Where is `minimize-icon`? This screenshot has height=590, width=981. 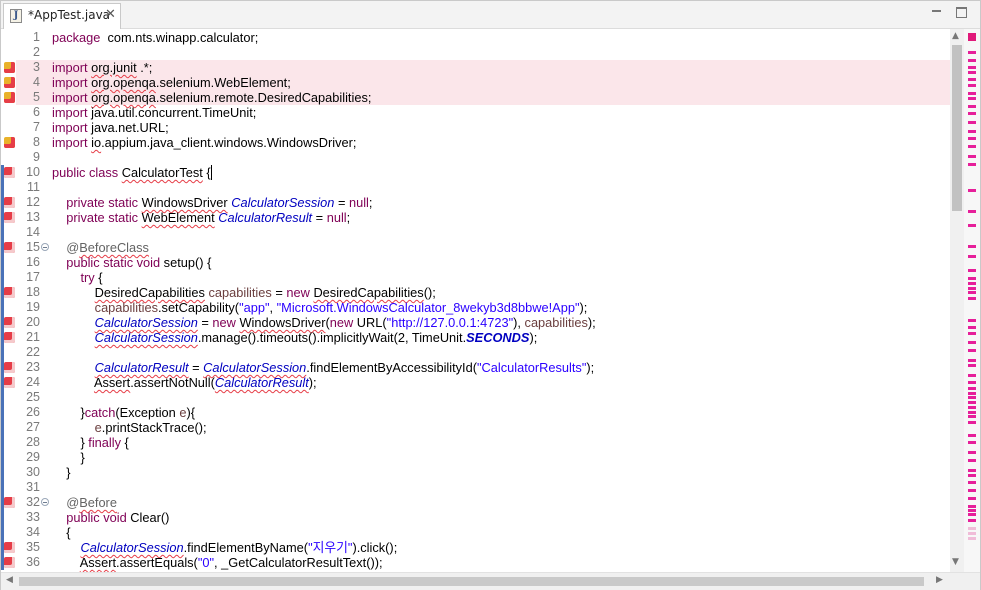
minimize-icon is located at coordinates (937, 12).